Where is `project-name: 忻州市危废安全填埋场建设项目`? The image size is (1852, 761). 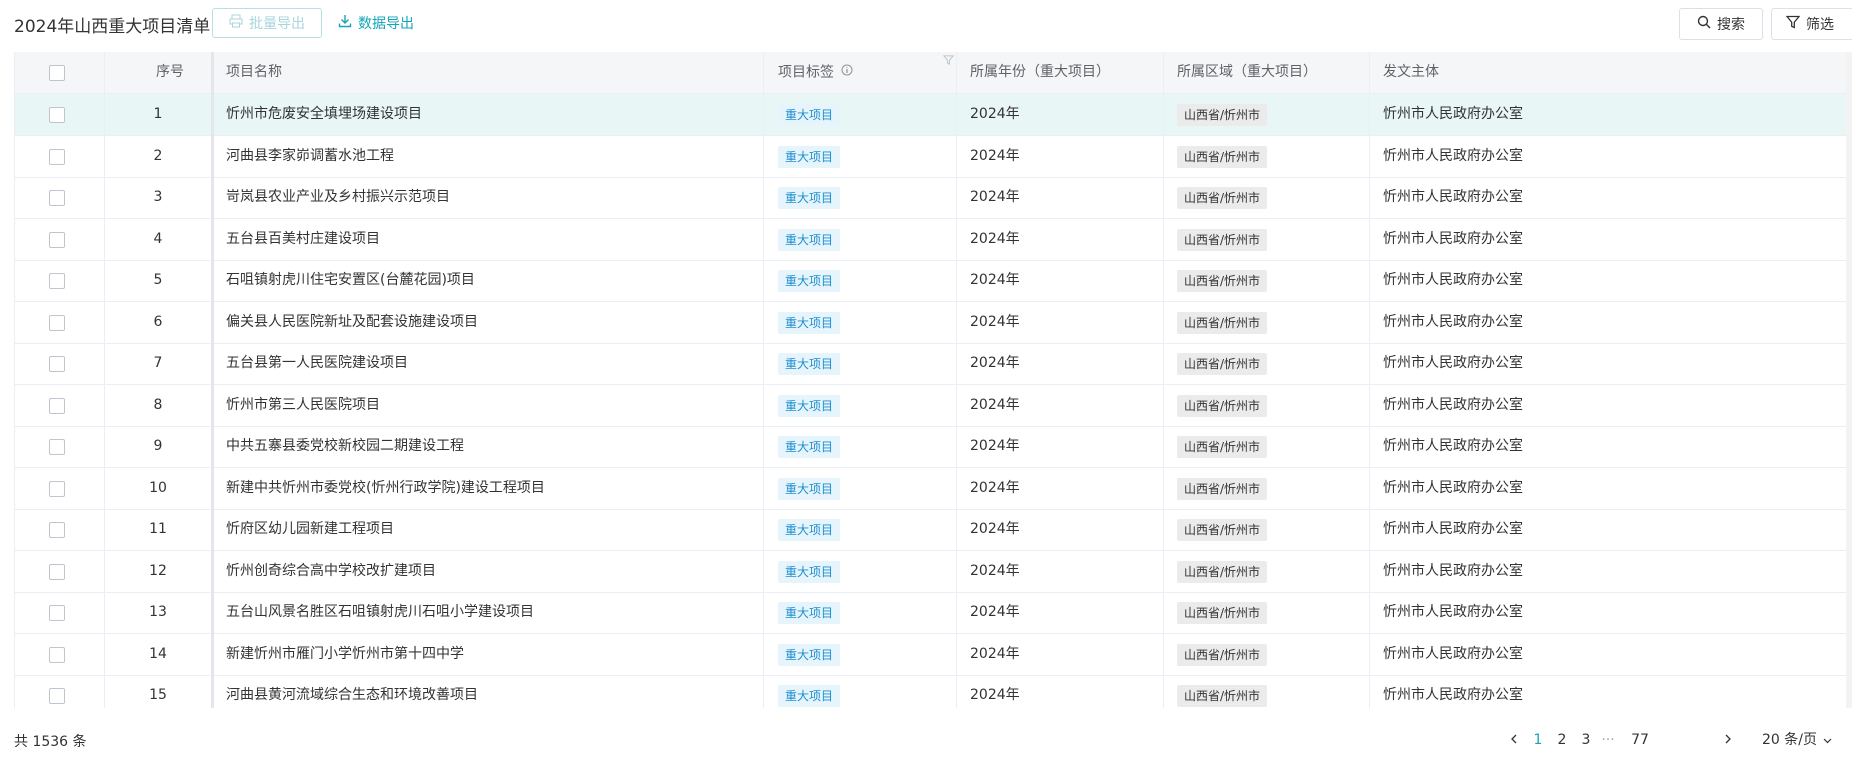 project-name: 忻州市危废安全填埋场建设项目 is located at coordinates (324, 114).